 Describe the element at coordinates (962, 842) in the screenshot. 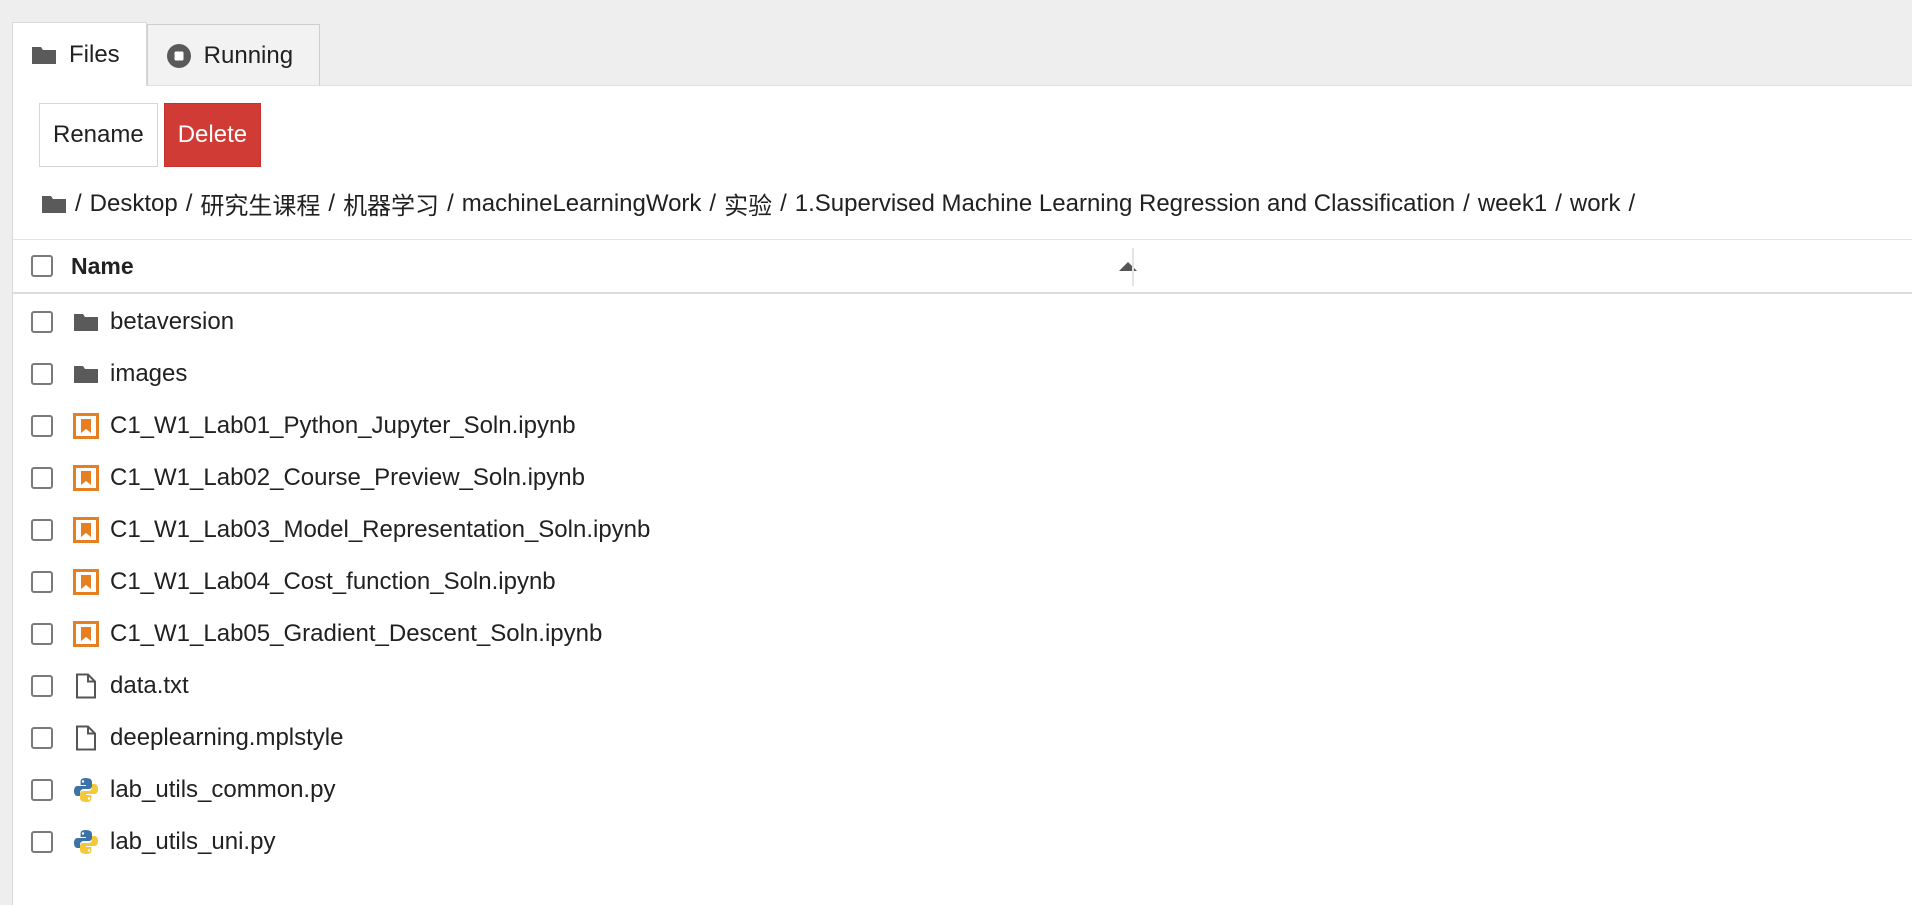

I see `file-row: lab_utils_uni.py` at that location.